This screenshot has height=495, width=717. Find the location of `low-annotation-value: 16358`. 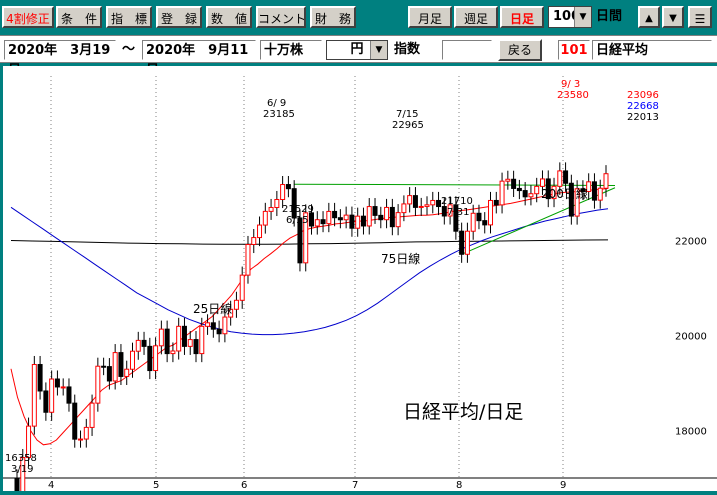

low-annotation-value: 16358 is located at coordinates (21, 458).